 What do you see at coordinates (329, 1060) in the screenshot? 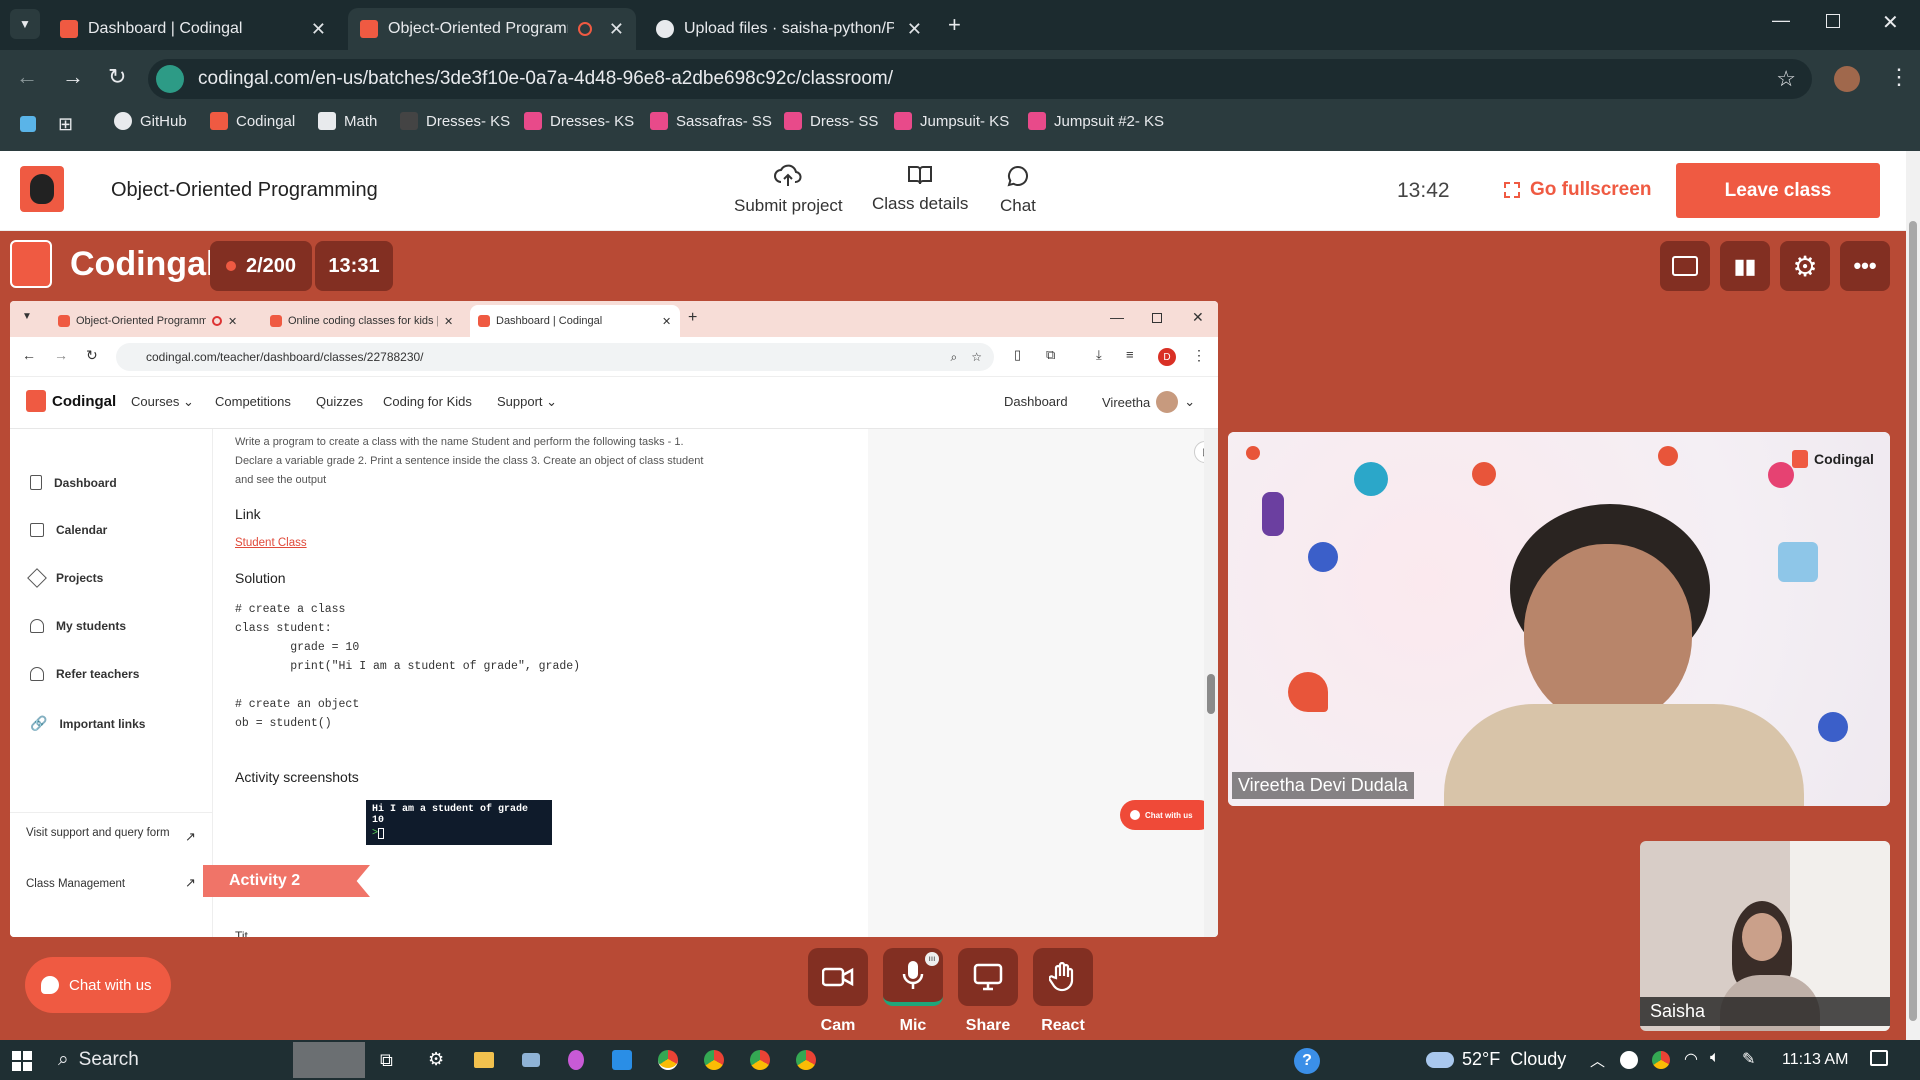
I see `taskbar-thumbnail` at bounding box center [329, 1060].